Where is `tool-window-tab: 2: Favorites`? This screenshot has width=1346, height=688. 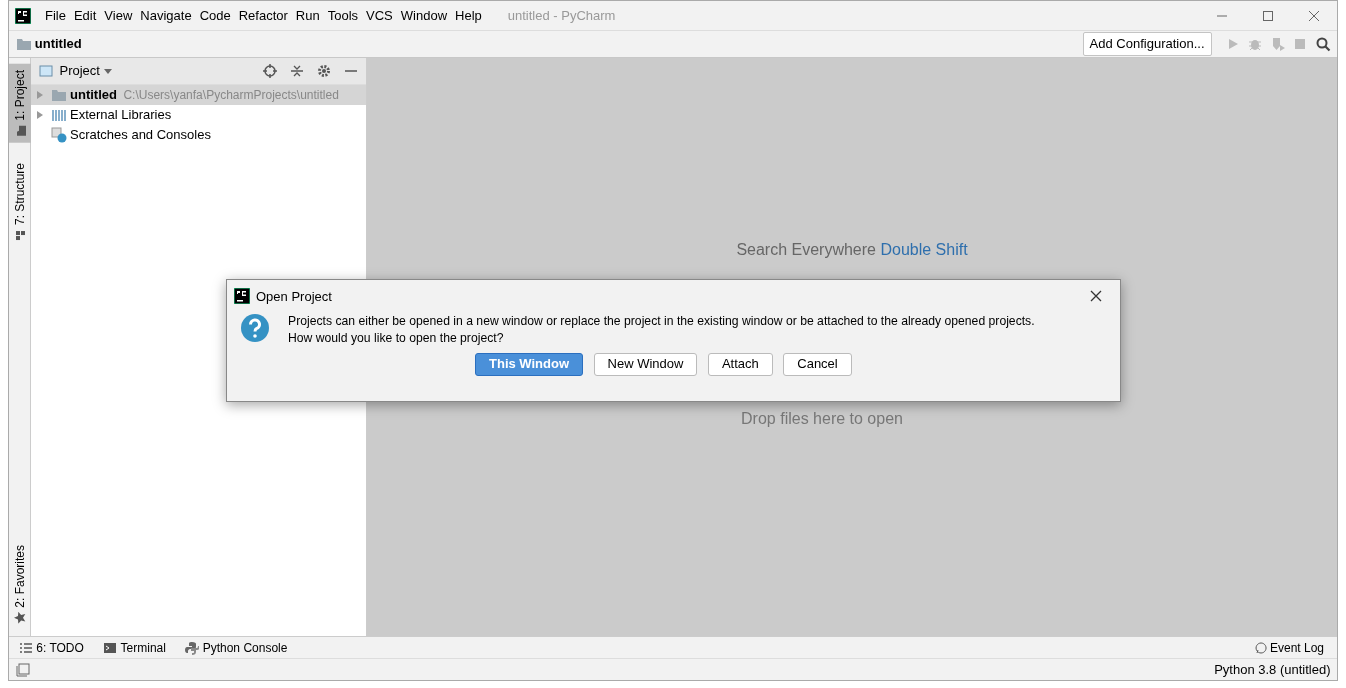
tool-window-tab: 2: Favorites is located at coordinates (20, 584).